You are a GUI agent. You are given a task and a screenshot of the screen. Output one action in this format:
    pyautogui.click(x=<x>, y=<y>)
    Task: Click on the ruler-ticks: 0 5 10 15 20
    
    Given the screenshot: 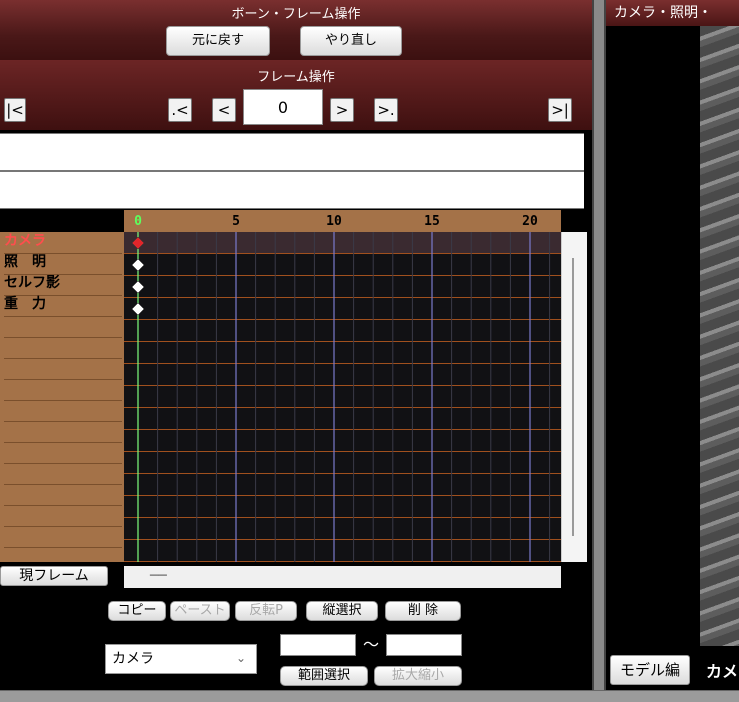 What is the action you would take?
    pyautogui.click(x=336, y=221)
    